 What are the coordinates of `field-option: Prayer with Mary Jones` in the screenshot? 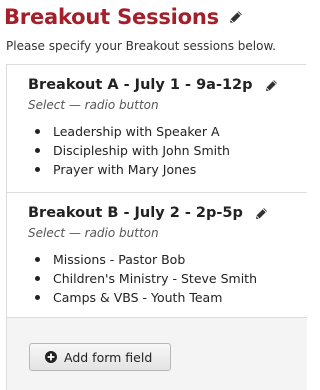 It's located at (129, 169).